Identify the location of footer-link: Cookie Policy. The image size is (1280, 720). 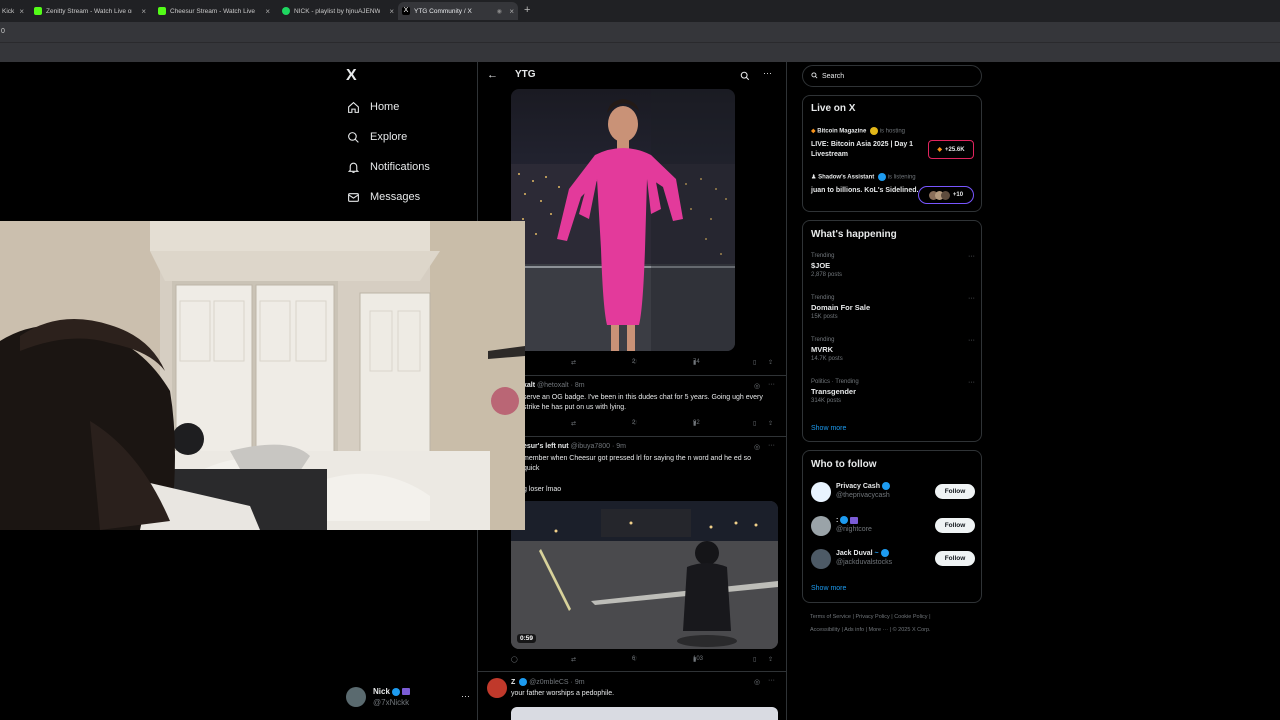
(910, 617).